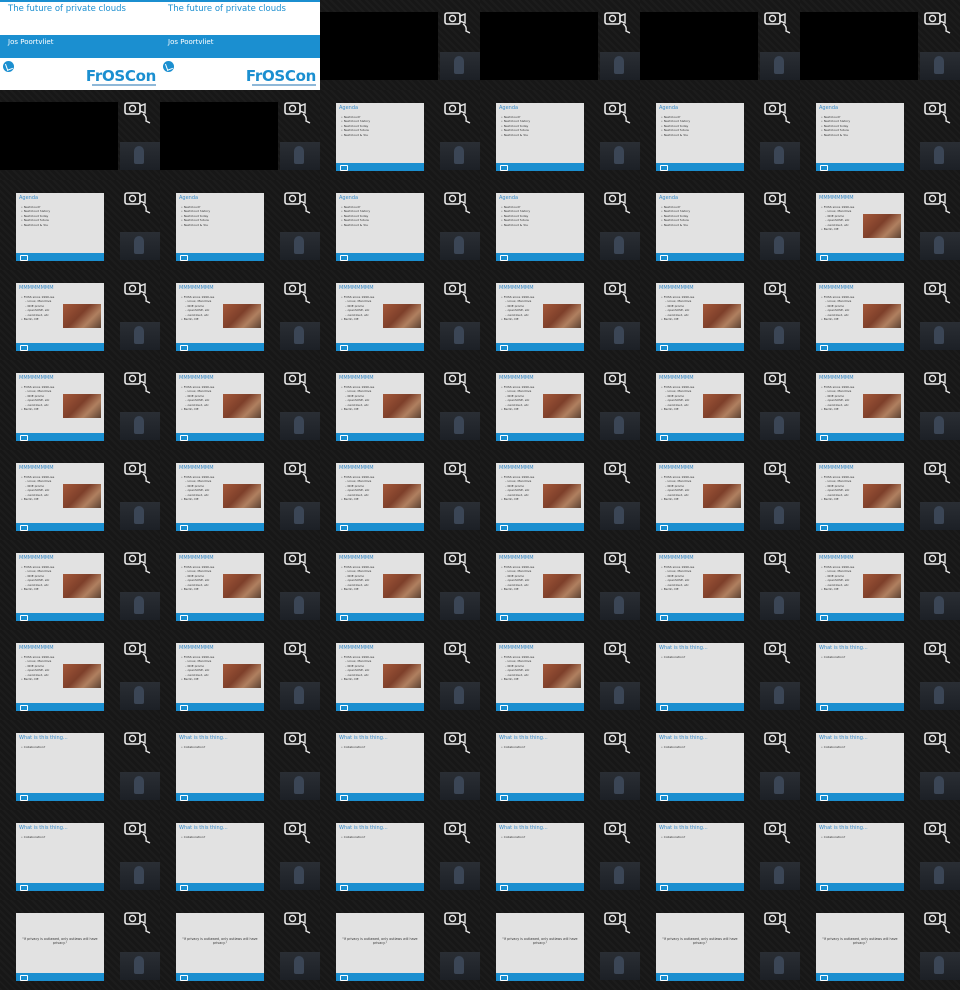 Image resolution: width=960 pixels, height=990 pixels. What do you see at coordinates (837, 400) in the screenshot?
I see `slide-bullet: openSUSE, etc` at bounding box center [837, 400].